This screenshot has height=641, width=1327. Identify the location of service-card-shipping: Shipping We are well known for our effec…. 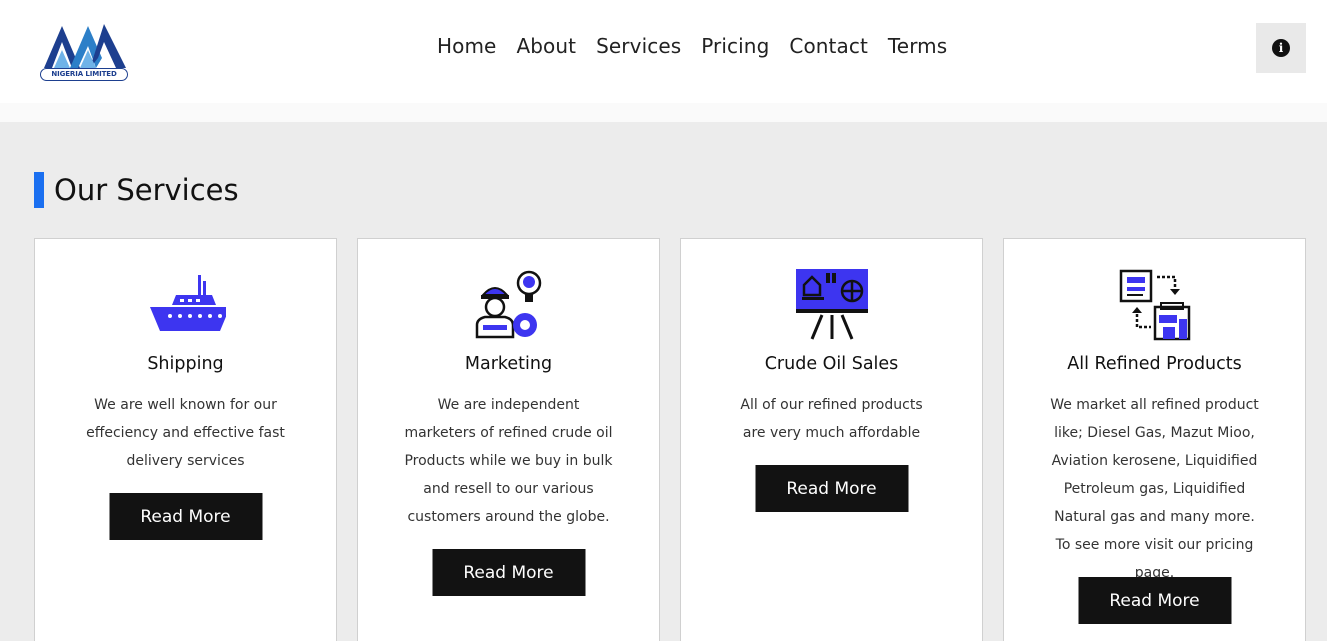
(185, 439).